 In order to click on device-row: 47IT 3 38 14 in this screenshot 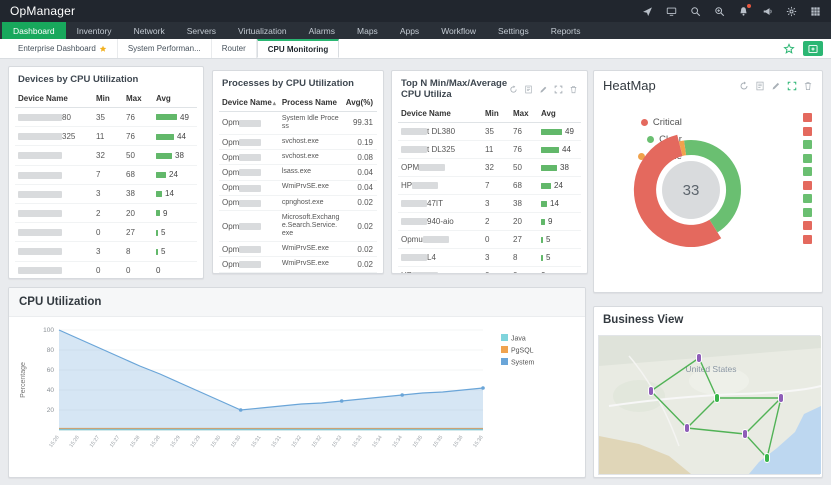, I will do `click(489, 203)`.